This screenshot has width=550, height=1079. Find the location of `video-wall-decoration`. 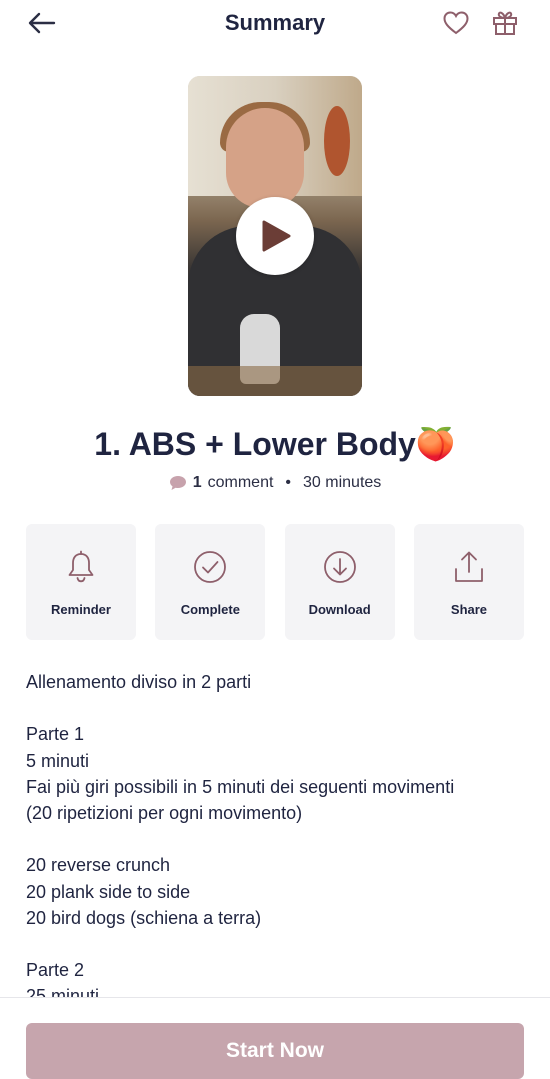

video-wall-decoration is located at coordinates (337, 141).